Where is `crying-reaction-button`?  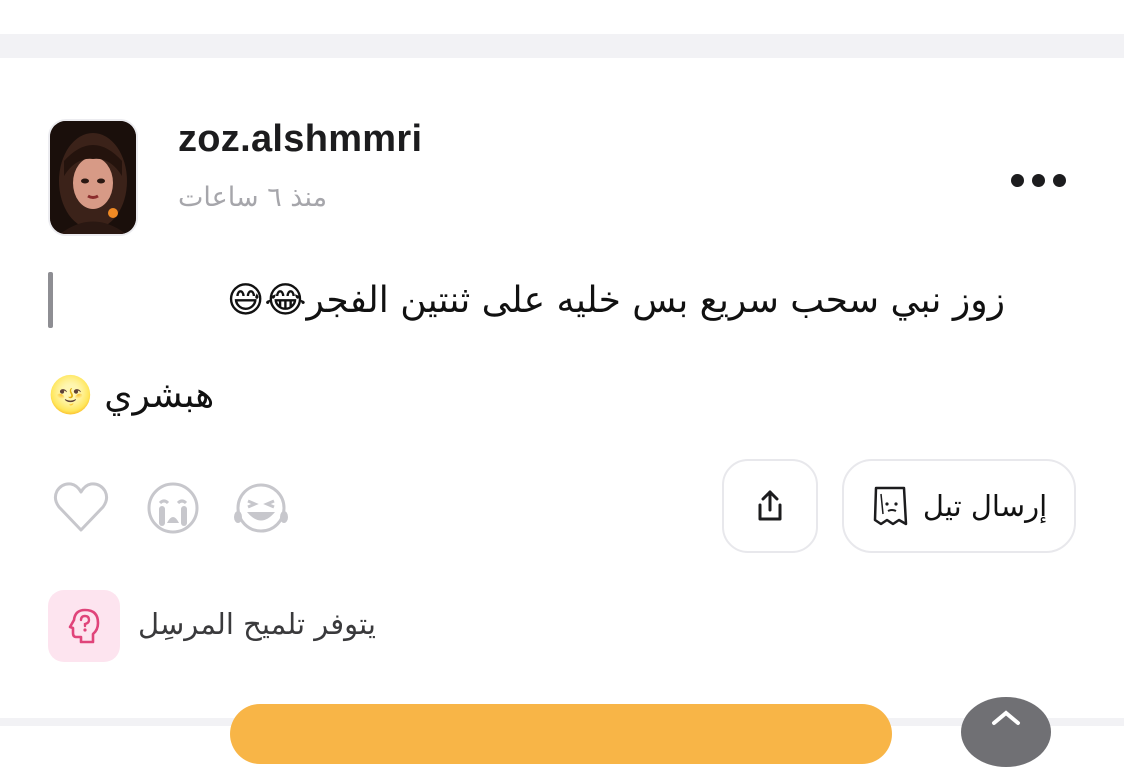 crying-reaction-button is located at coordinates (173, 508).